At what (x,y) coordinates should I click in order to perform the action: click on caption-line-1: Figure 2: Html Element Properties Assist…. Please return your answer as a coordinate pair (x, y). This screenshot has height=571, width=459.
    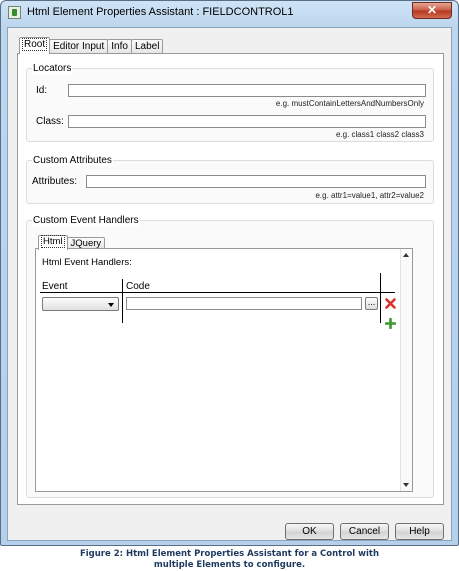
    Looking at the image, I should click on (229, 554).